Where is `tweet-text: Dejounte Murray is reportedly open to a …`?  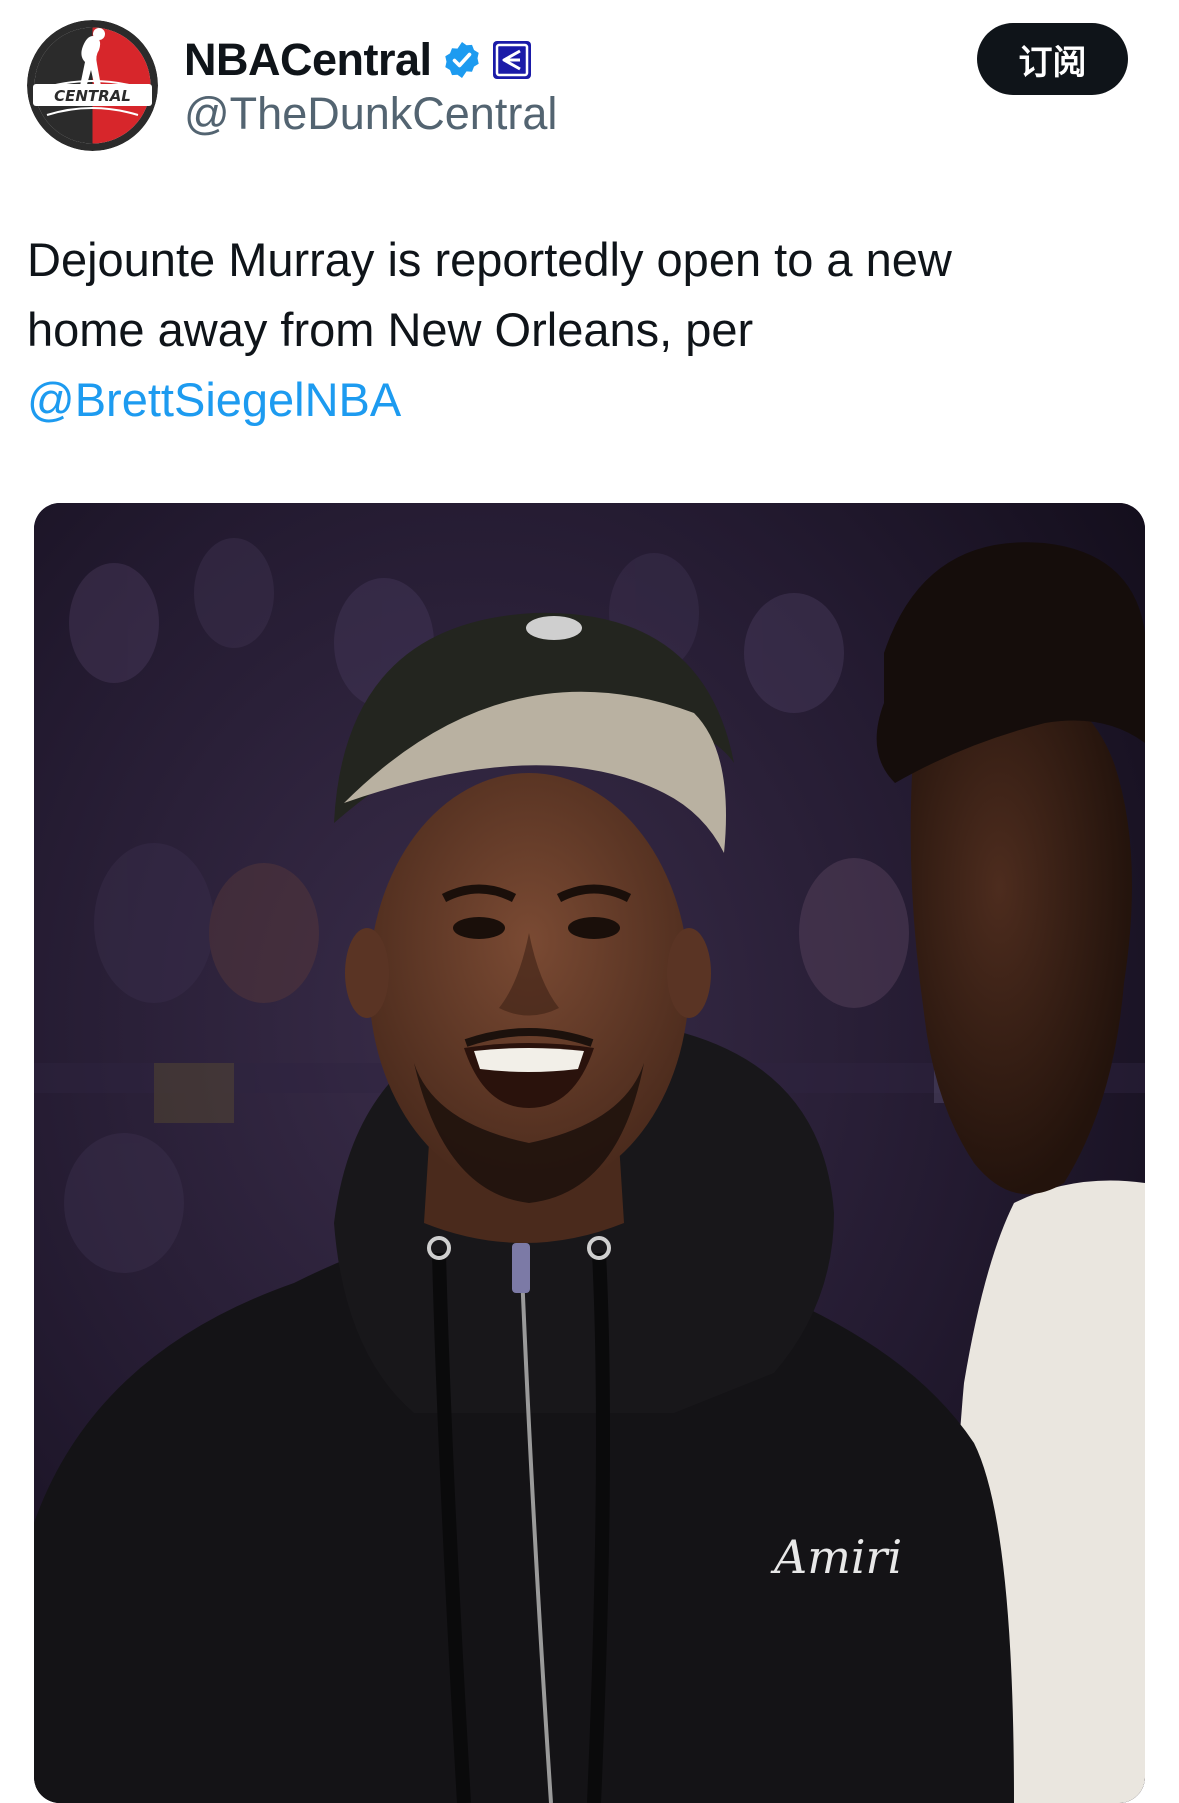
tweet-text: Dejounte Murray is reportedly open to a … is located at coordinates (567, 330).